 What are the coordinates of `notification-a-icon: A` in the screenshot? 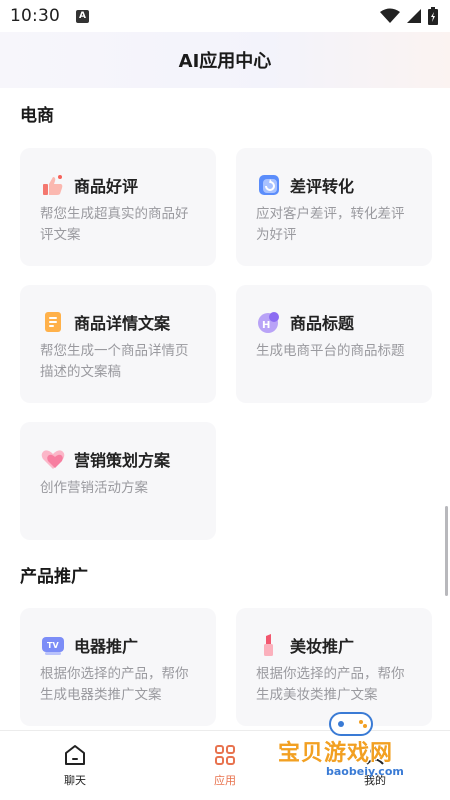 It's located at (82, 16).